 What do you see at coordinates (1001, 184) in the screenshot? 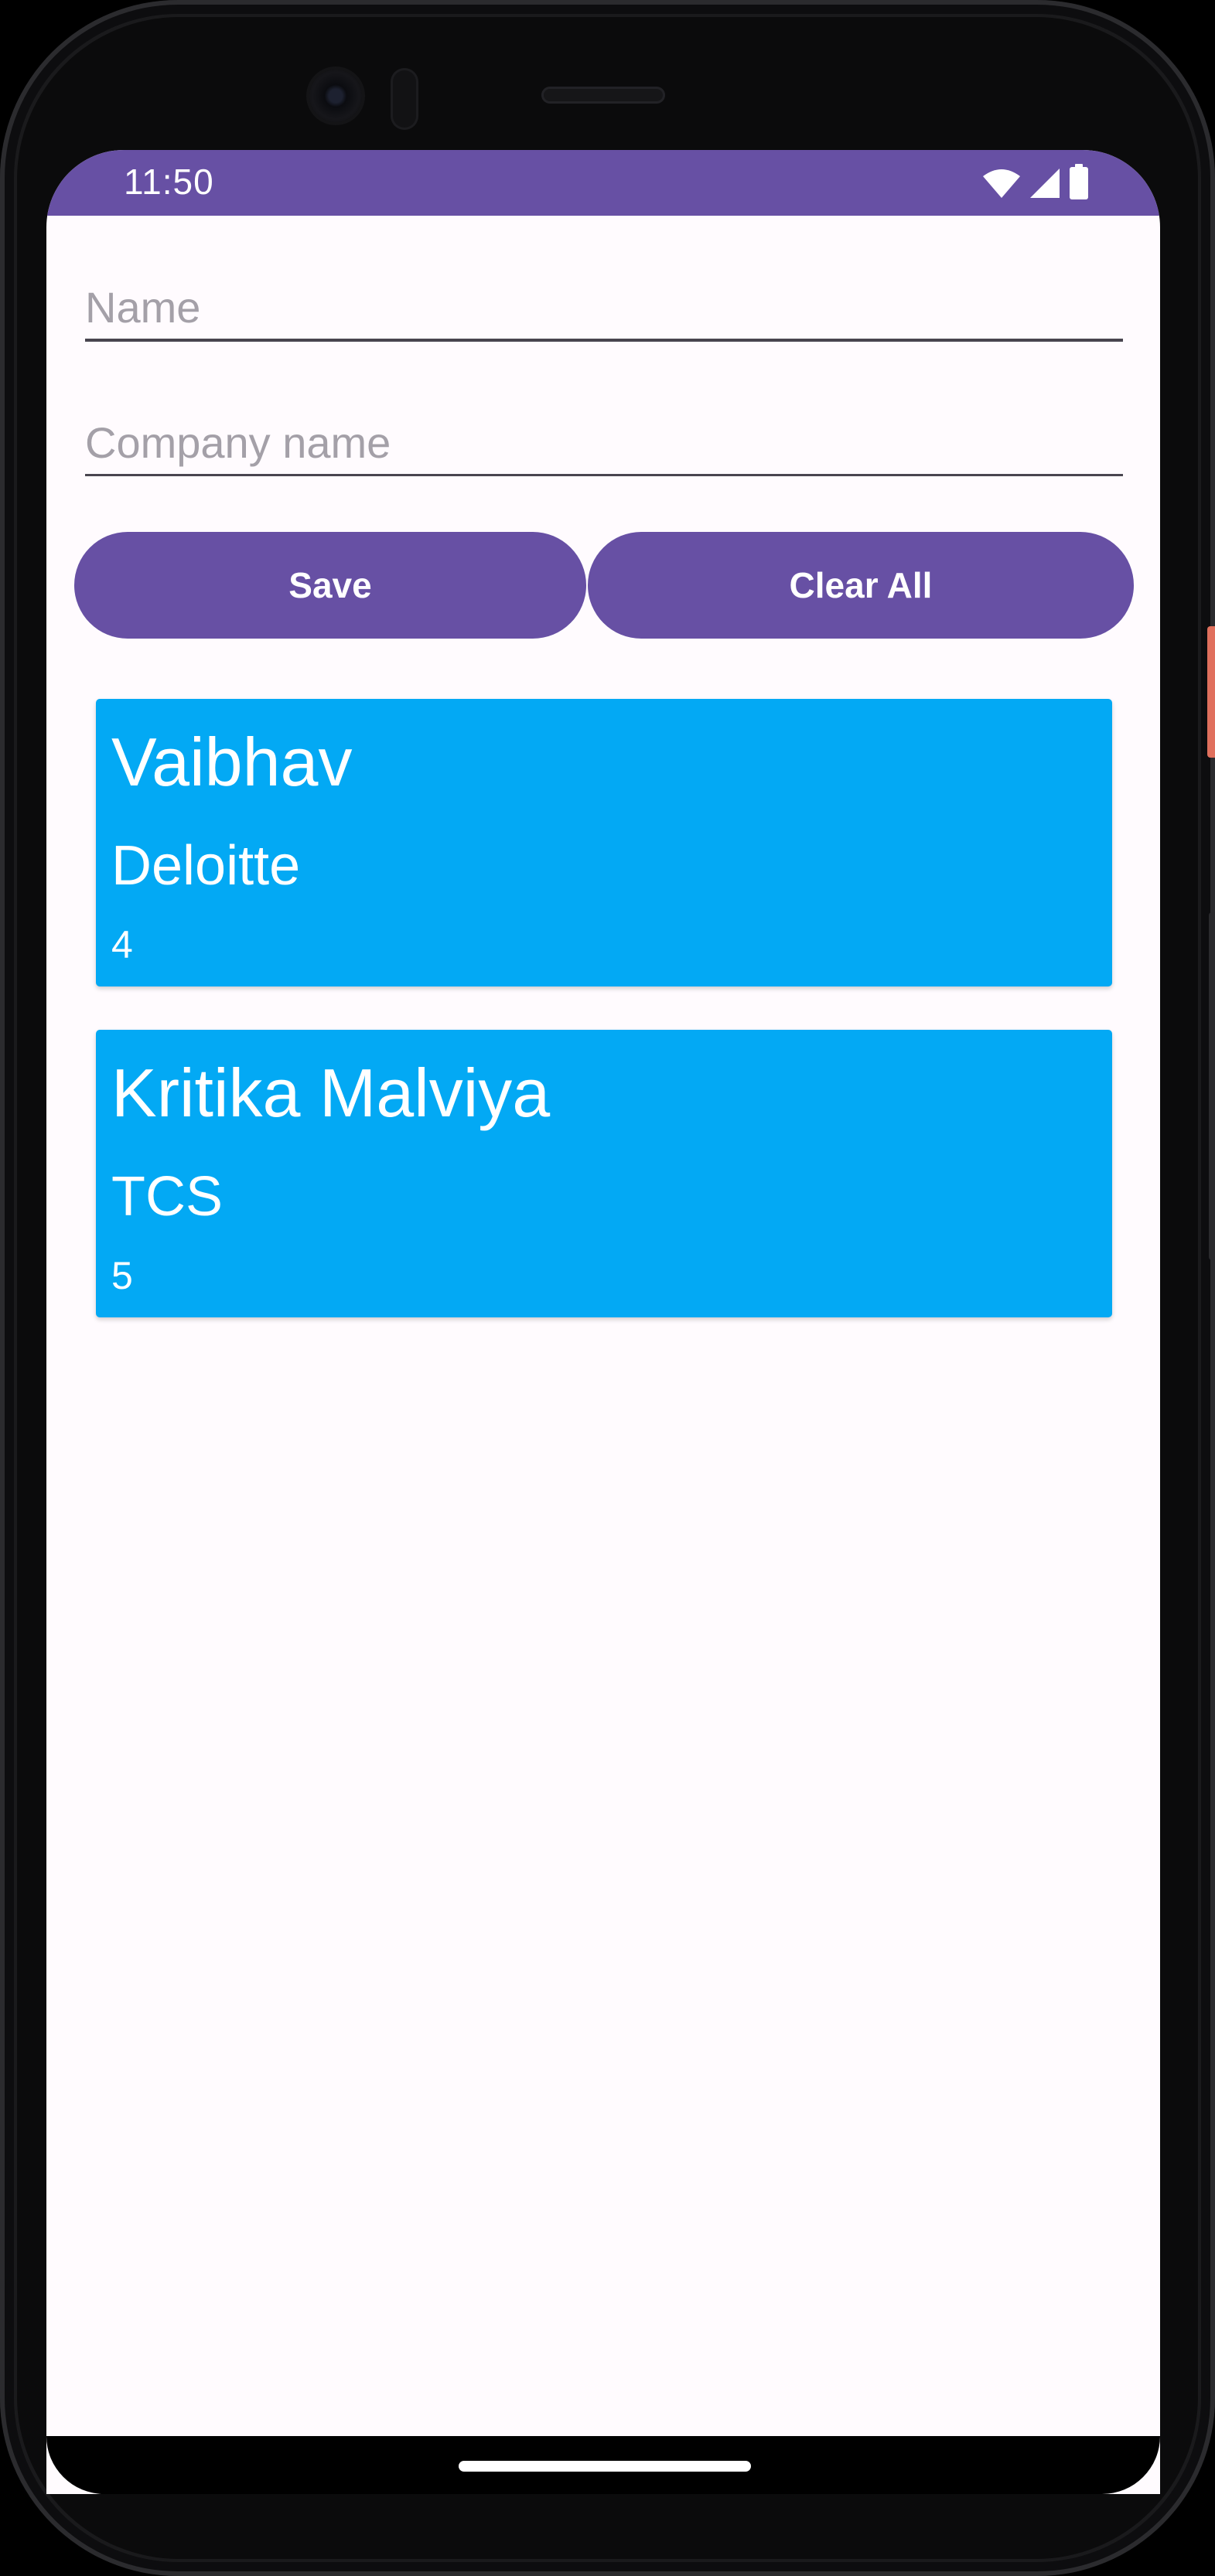
I see `wifi-icon` at bounding box center [1001, 184].